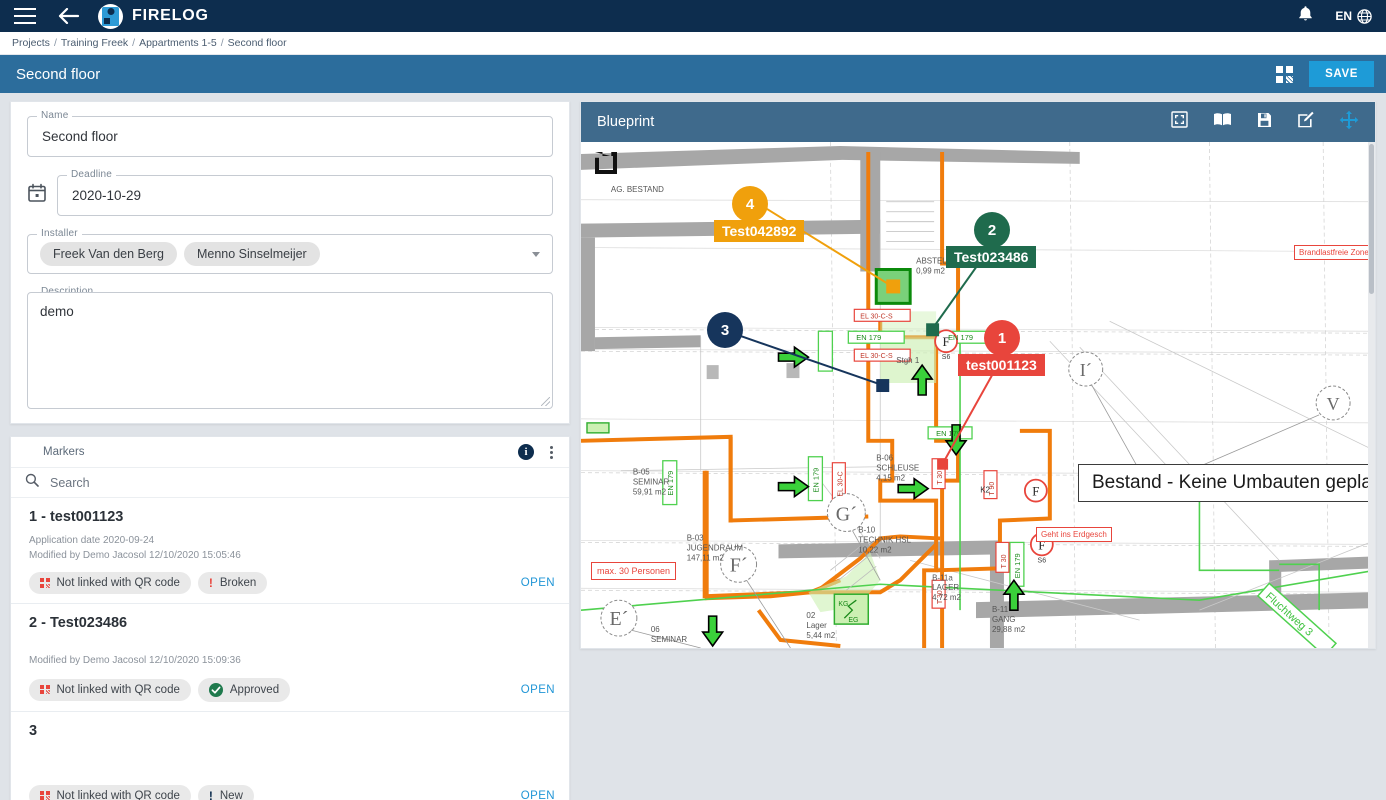  What do you see at coordinates (76, 517) in the screenshot?
I see `marker-title: 1 - test001123` at bounding box center [76, 517].